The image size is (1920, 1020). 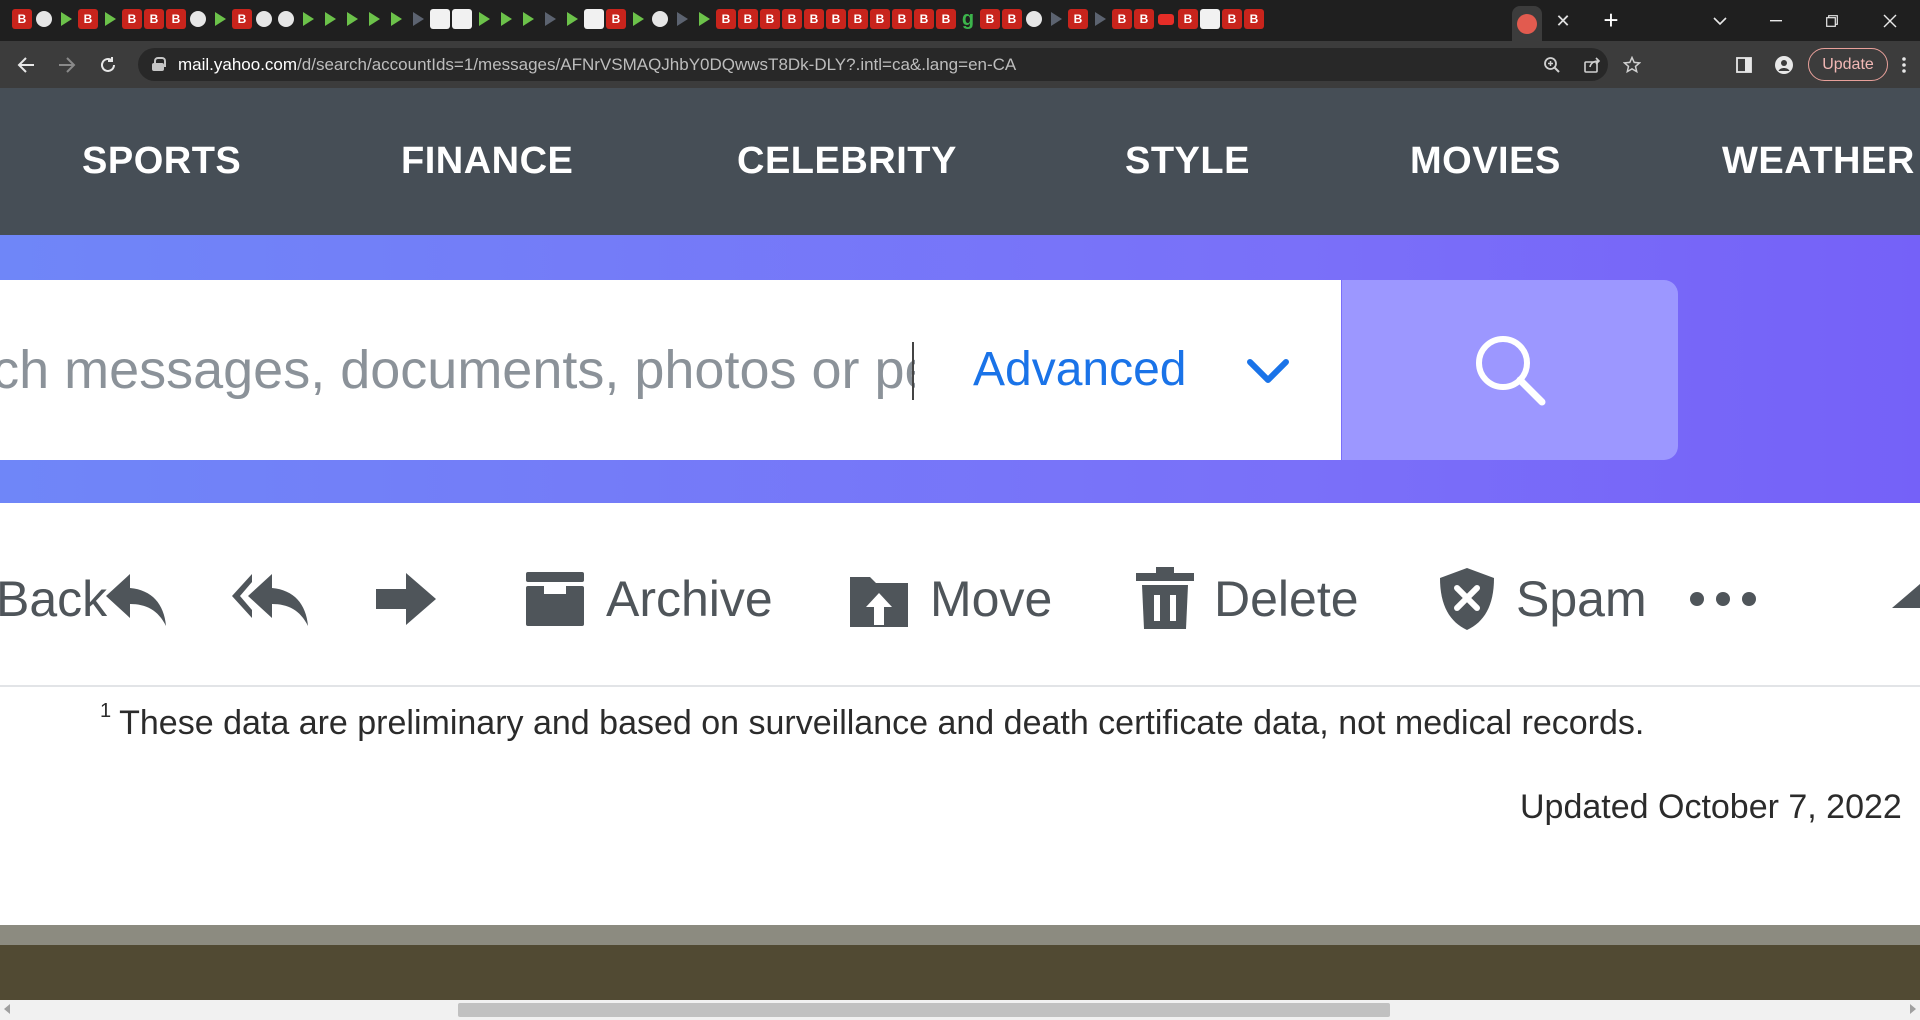 What do you see at coordinates (950, 599) in the screenshot?
I see `move-button: Move` at bounding box center [950, 599].